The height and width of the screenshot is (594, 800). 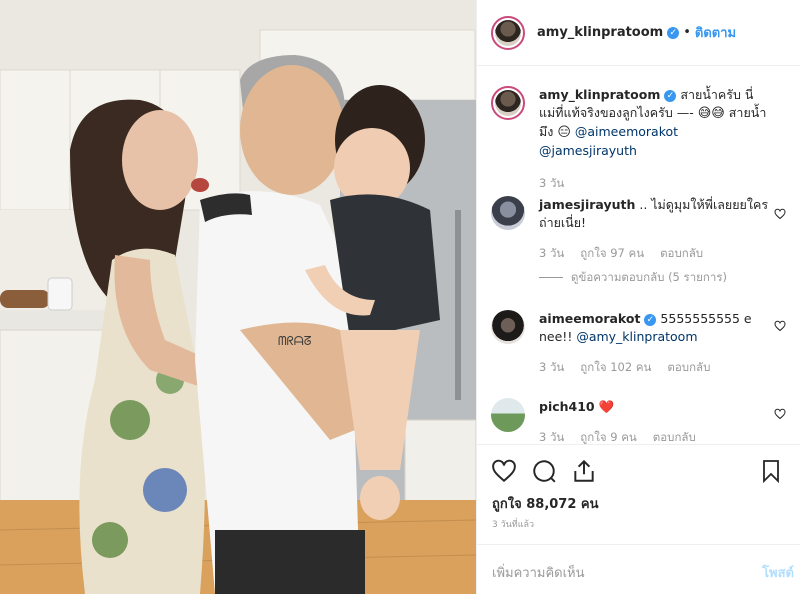 What do you see at coordinates (504, 471) in the screenshot?
I see `heart-icon` at bounding box center [504, 471].